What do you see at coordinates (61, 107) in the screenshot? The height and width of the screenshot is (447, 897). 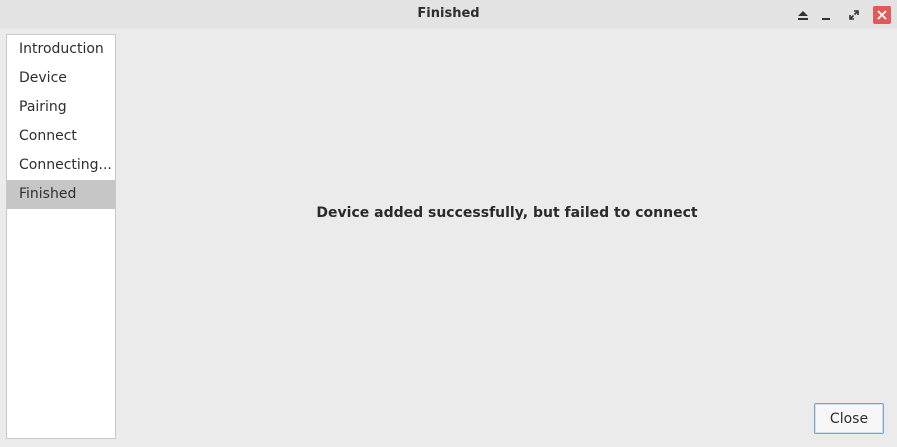 I see `sidebar-item-pairing: Pairing` at bounding box center [61, 107].